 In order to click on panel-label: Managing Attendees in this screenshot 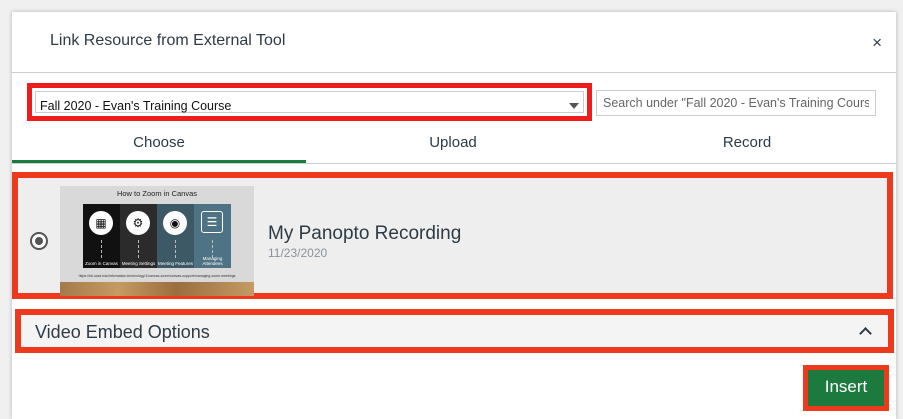, I will do `click(212, 261)`.